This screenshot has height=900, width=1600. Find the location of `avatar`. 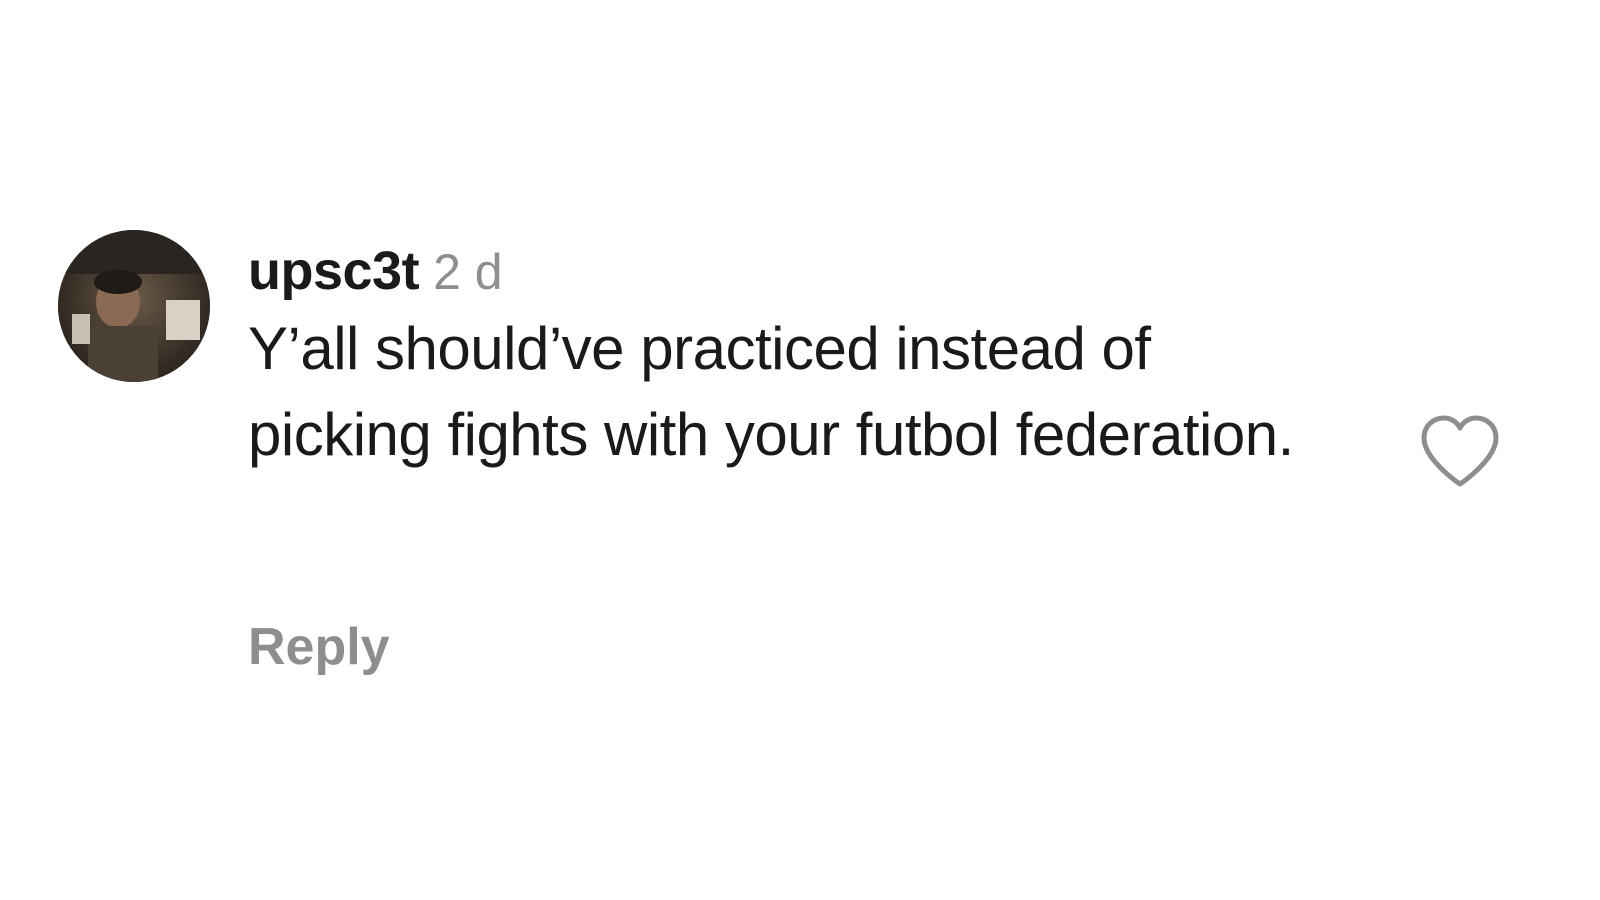

avatar is located at coordinates (134, 306).